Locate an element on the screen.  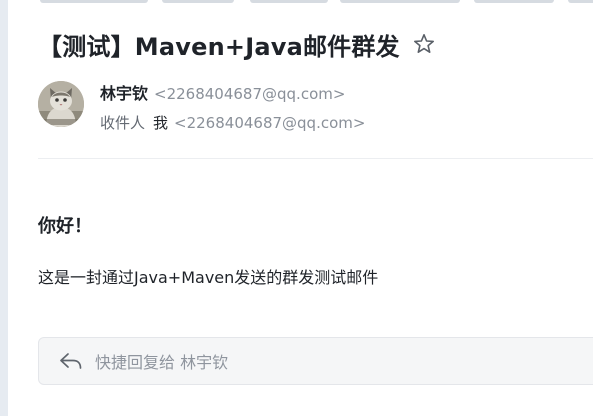
star-icon is located at coordinates (424, 44).